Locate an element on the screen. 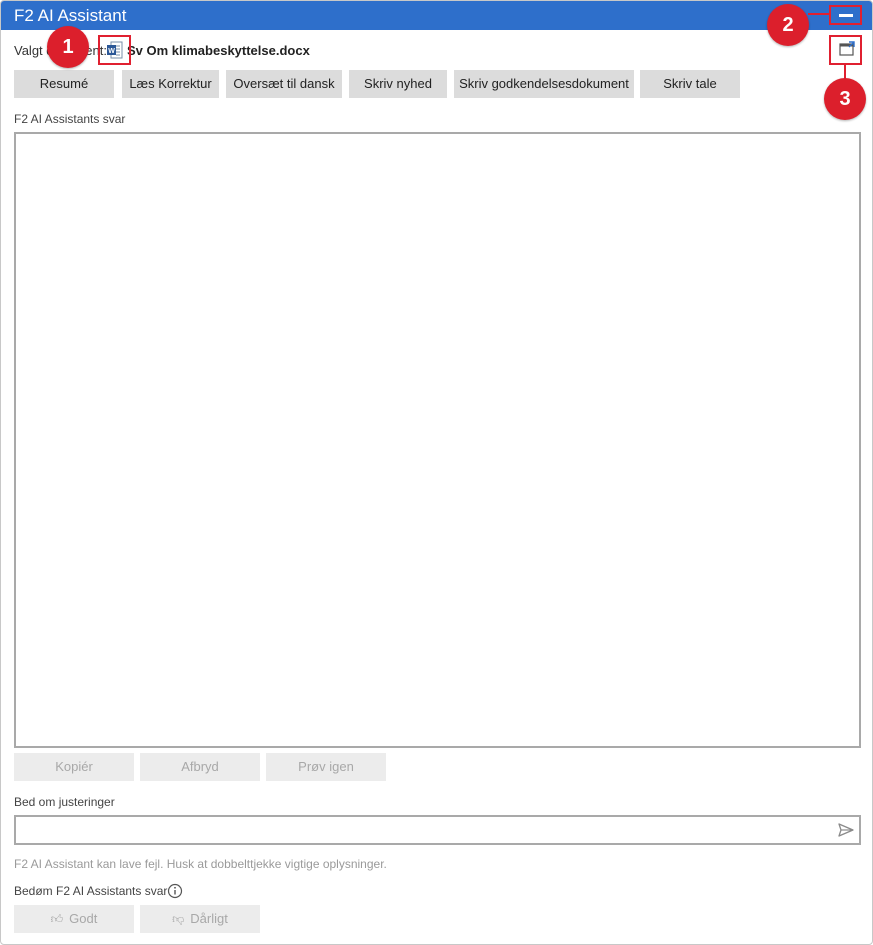 Image resolution: width=873 pixels, height=945 pixels. callout-badge-3: 3 is located at coordinates (845, 99).